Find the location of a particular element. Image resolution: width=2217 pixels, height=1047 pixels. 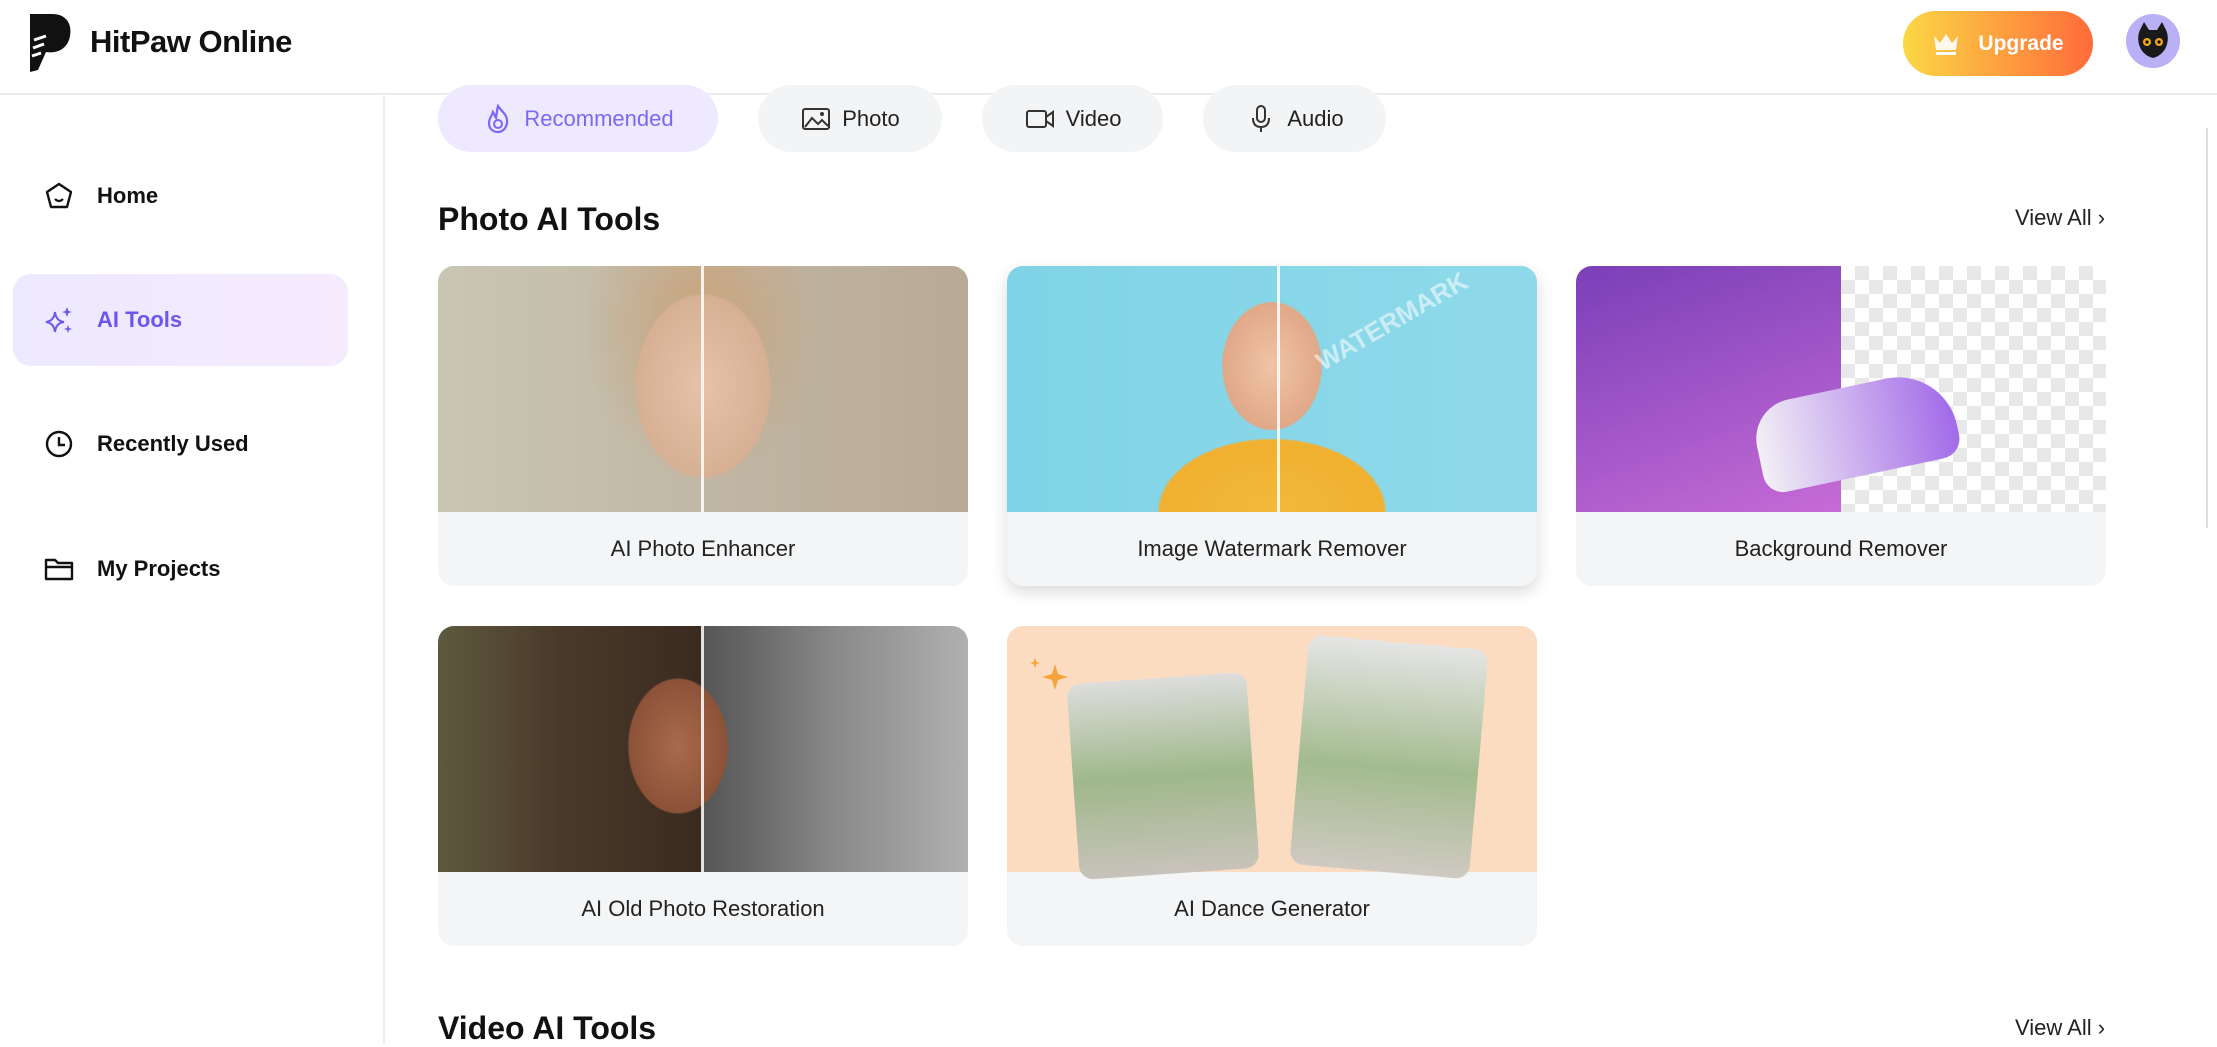

tab-label: Video is located at coordinates (1093, 118).